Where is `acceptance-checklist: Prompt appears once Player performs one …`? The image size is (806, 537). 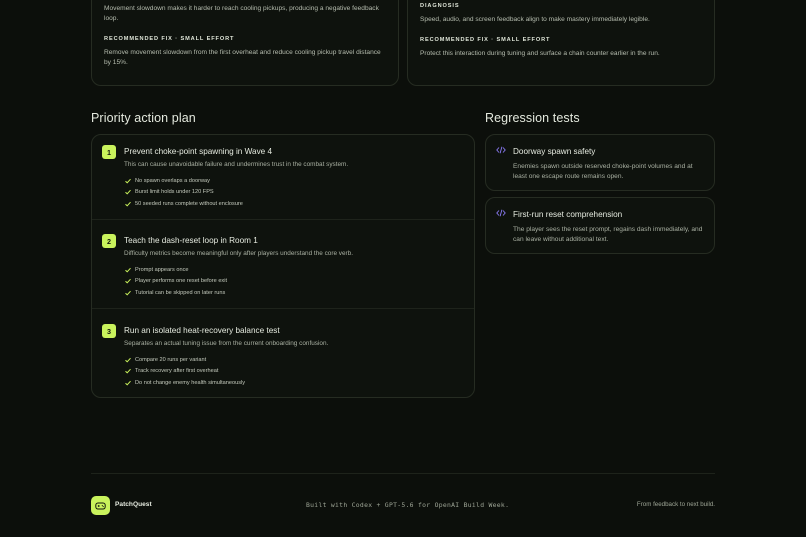 acceptance-checklist: Prompt appears once Player performs one … is located at coordinates (175, 281).